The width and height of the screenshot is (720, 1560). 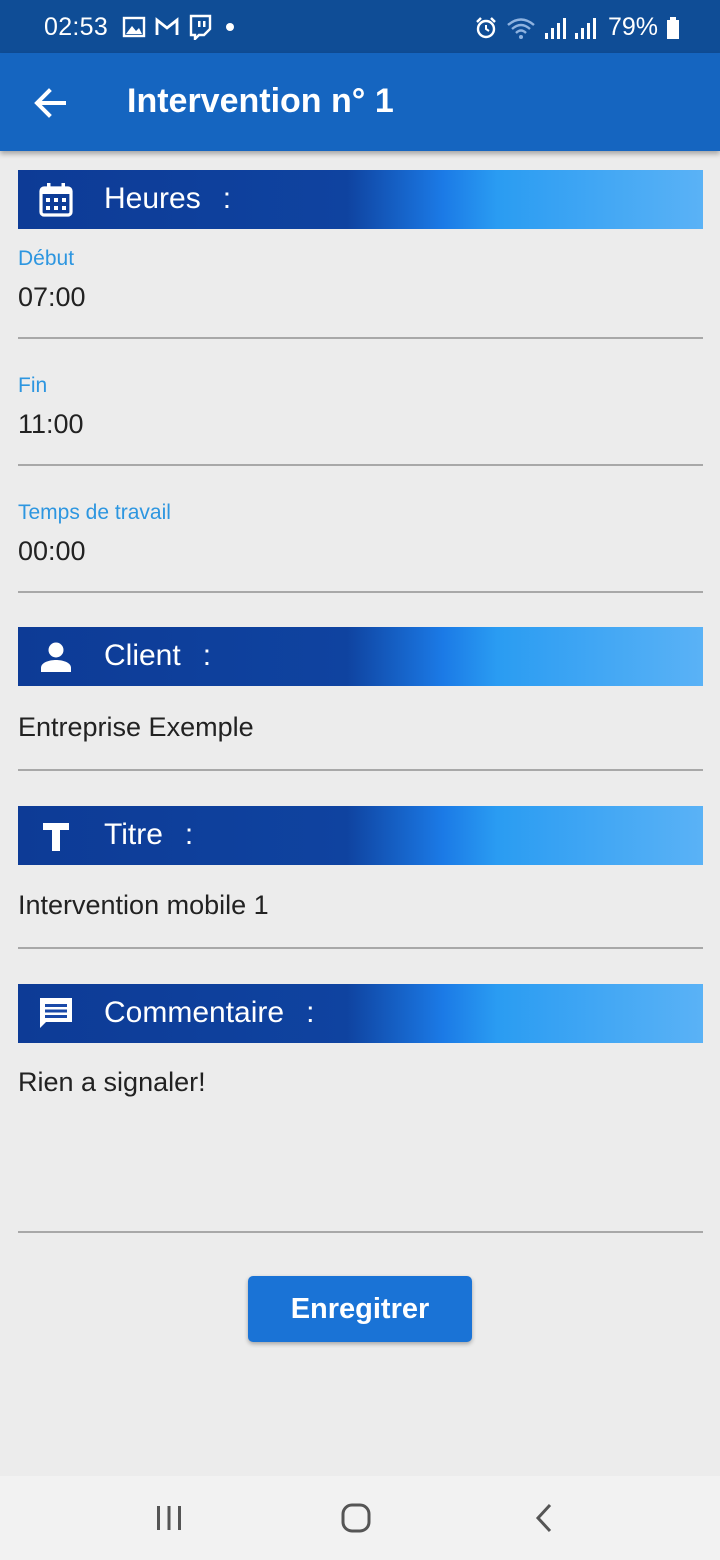 I want to click on system-nav-bar, so click(x=360, y=1518).